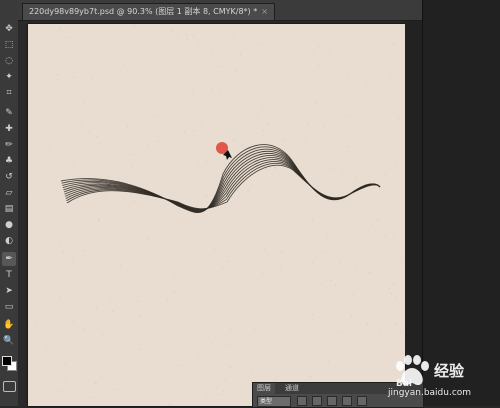  Describe the element at coordinates (302, 401) in the screenshot. I see `filter-pixel-icon` at that location.